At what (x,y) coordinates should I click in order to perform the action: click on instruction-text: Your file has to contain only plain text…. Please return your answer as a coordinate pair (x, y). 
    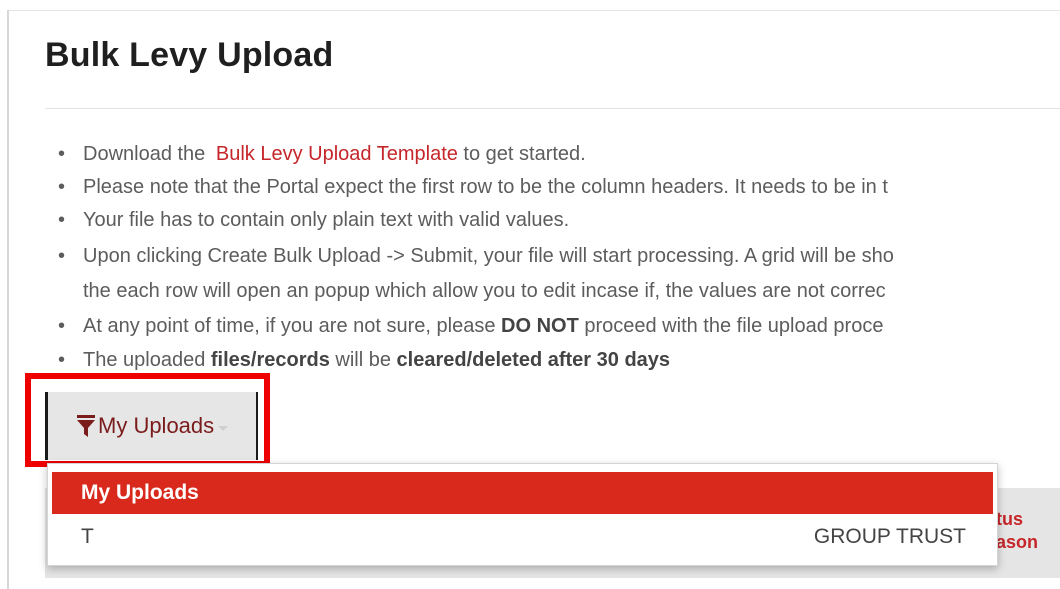
    Looking at the image, I should click on (326, 220).